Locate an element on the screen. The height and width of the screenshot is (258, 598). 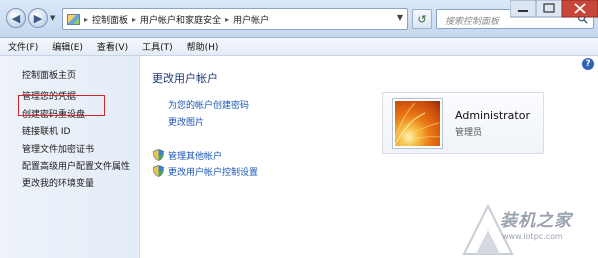
breadcrumb-item-user-accounts: 用户帐户 is located at coordinates (251, 19).